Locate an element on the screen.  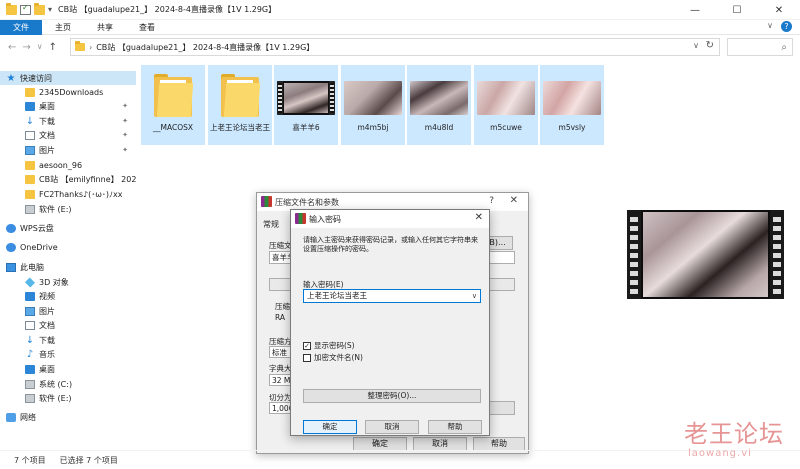
file-name: m5vsly is located at coordinates (572, 127).